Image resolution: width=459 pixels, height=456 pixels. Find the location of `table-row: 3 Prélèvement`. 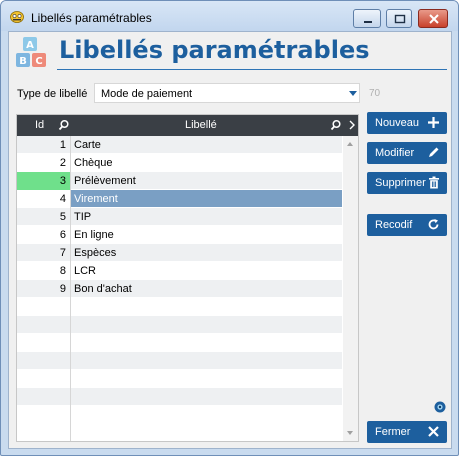

table-row: 3 Prélèvement is located at coordinates (179, 181).